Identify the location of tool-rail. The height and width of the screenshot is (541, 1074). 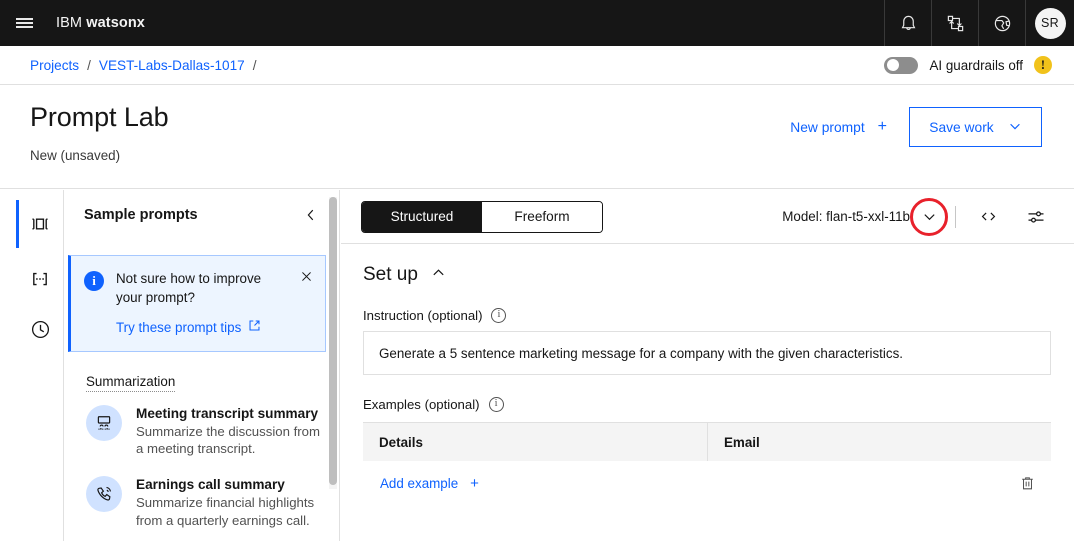
(40, 365).